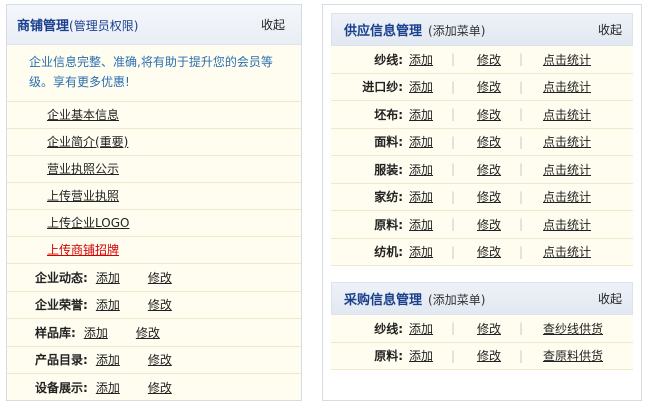 The height and width of the screenshot is (401, 647). What do you see at coordinates (61, 360) in the screenshot?
I see `row-label: 产品目录:` at bounding box center [61, 360].